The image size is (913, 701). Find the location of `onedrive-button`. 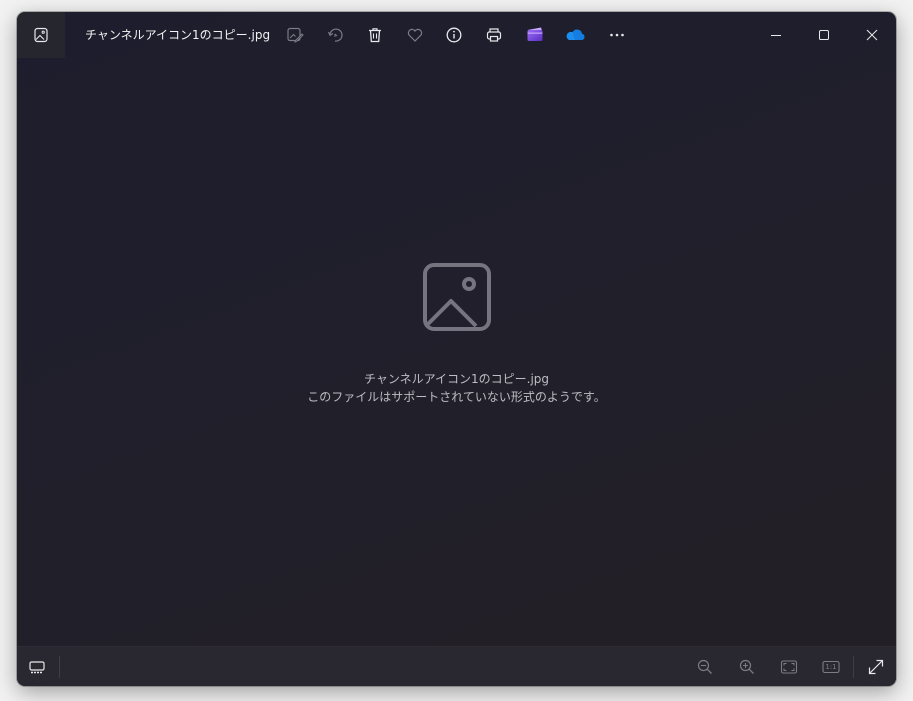

onedrive-button is located at coordinates (575, 35).